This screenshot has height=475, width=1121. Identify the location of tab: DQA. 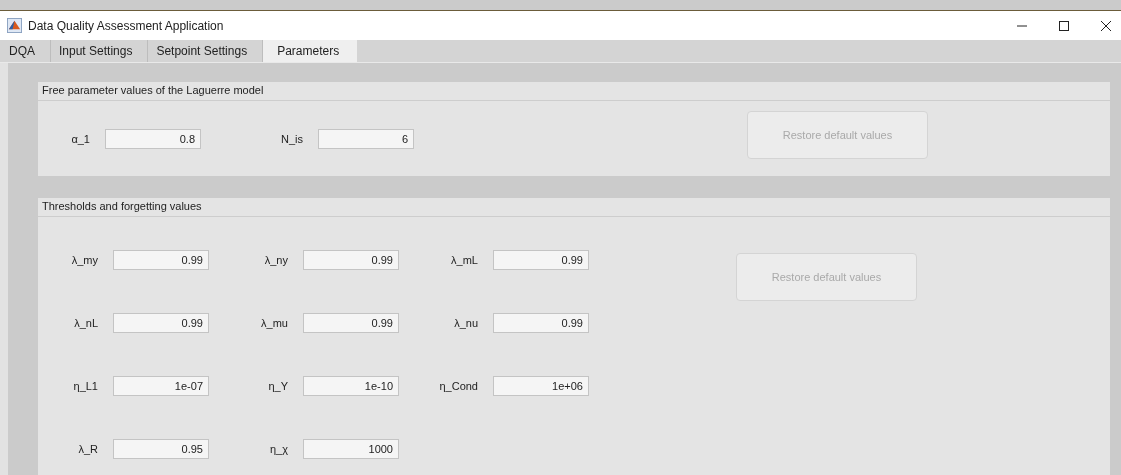
(25, 51).